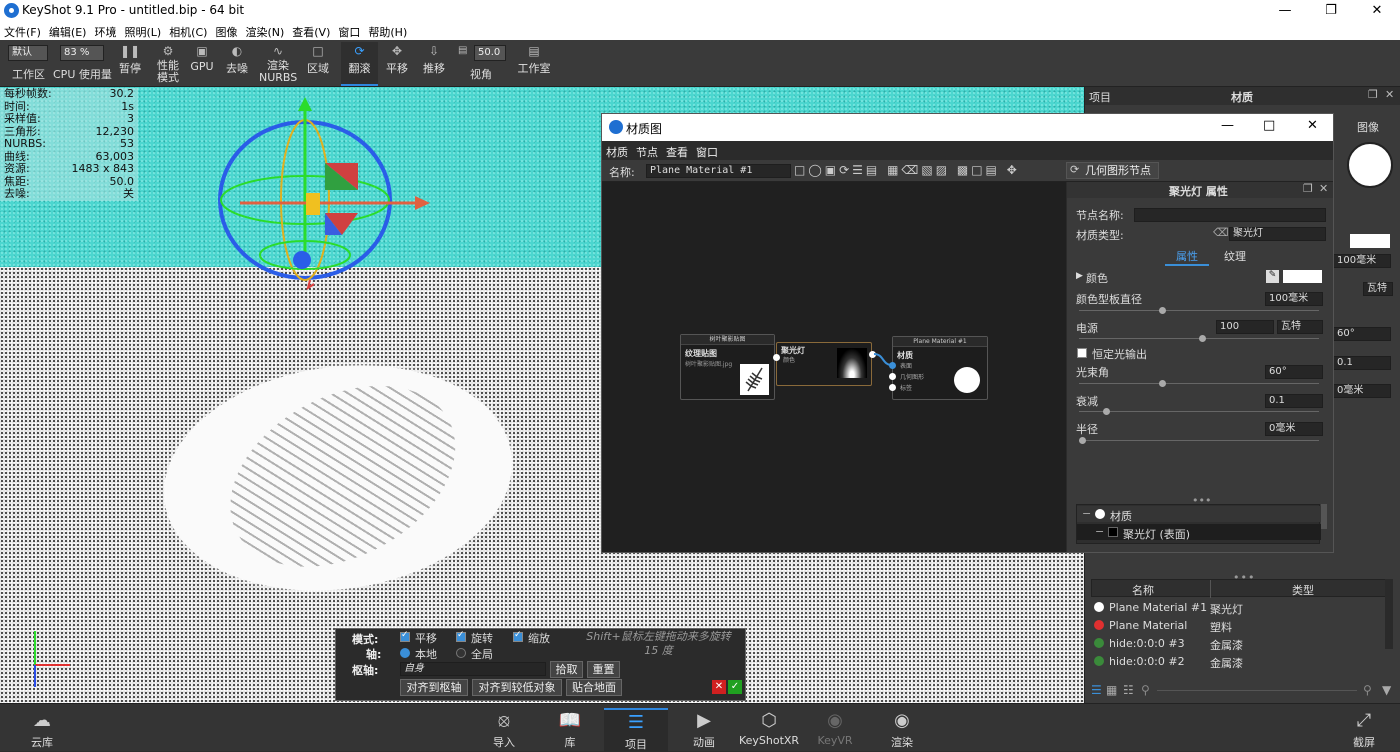 This screenshot has width=1400, height=752. I want to click on denoise-button: ◐ 去噪, so click(237, 64).